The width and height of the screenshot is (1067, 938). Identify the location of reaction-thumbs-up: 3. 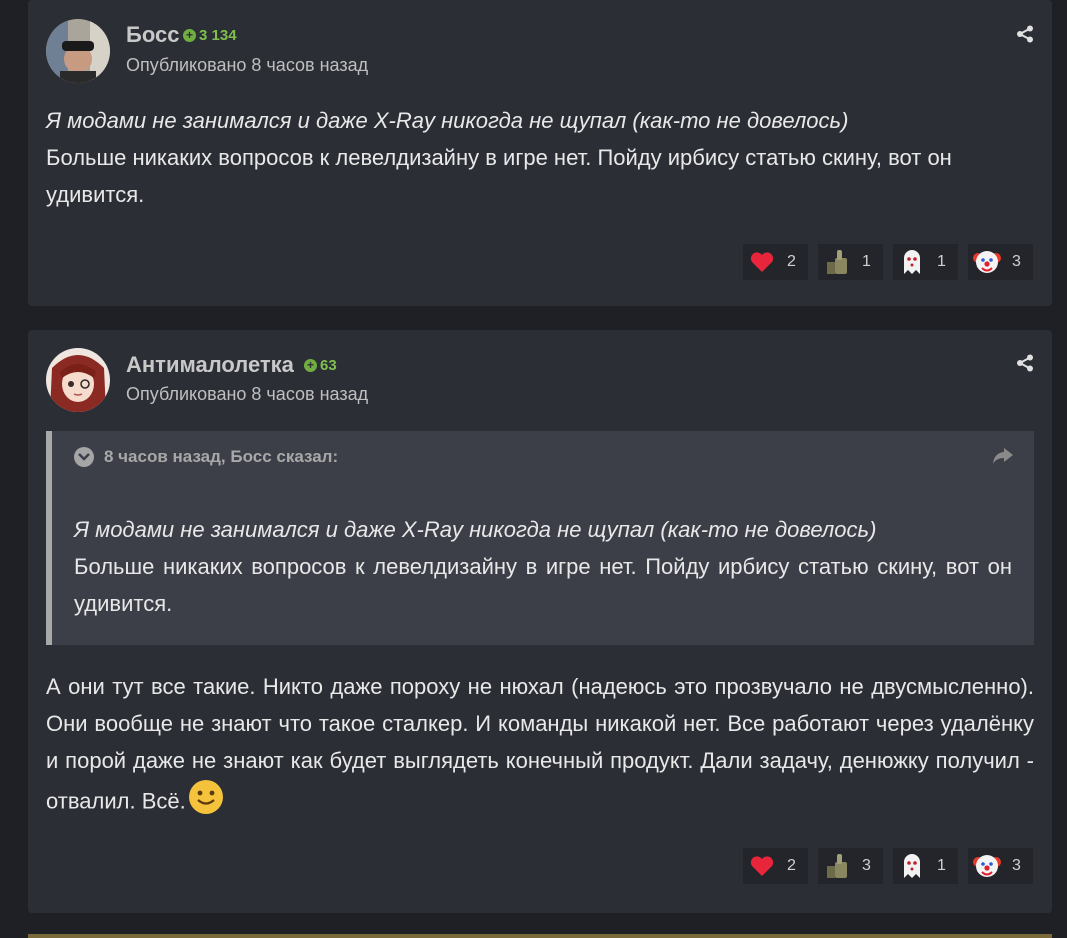
(850, 866).